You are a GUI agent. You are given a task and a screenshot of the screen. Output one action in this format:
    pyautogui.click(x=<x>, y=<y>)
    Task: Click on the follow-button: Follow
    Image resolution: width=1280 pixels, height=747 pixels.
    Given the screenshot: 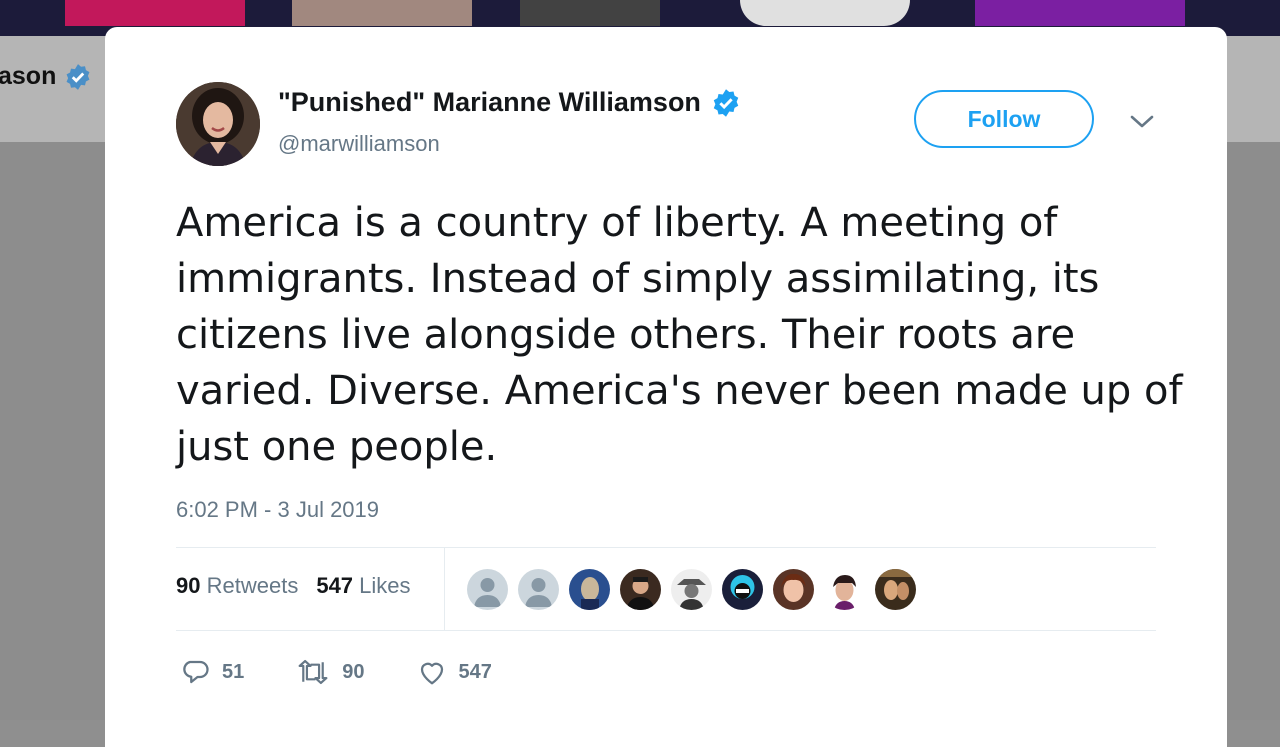 What is the action you would take?
    pyautogui.click(x=1004, y=119)
    